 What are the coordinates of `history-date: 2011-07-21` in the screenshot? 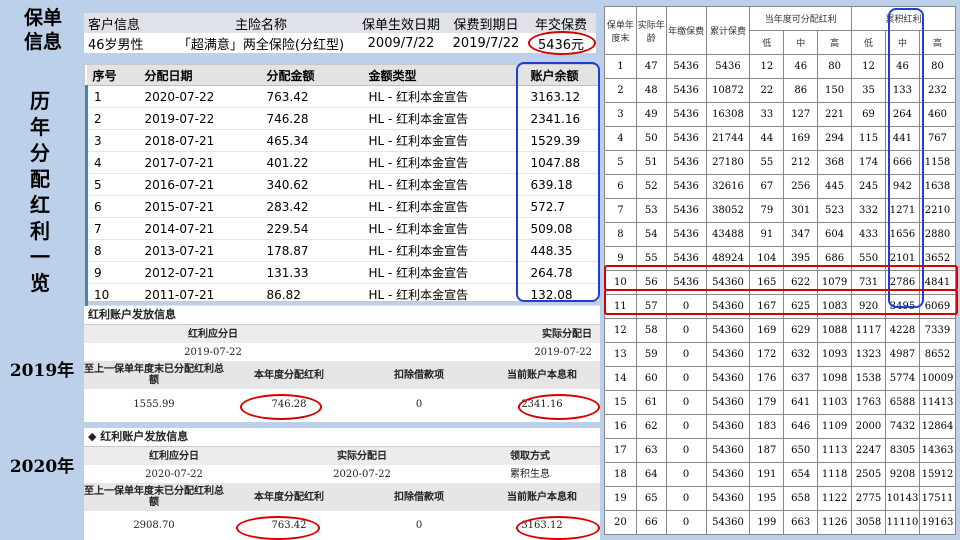 It's located at (199, 294).